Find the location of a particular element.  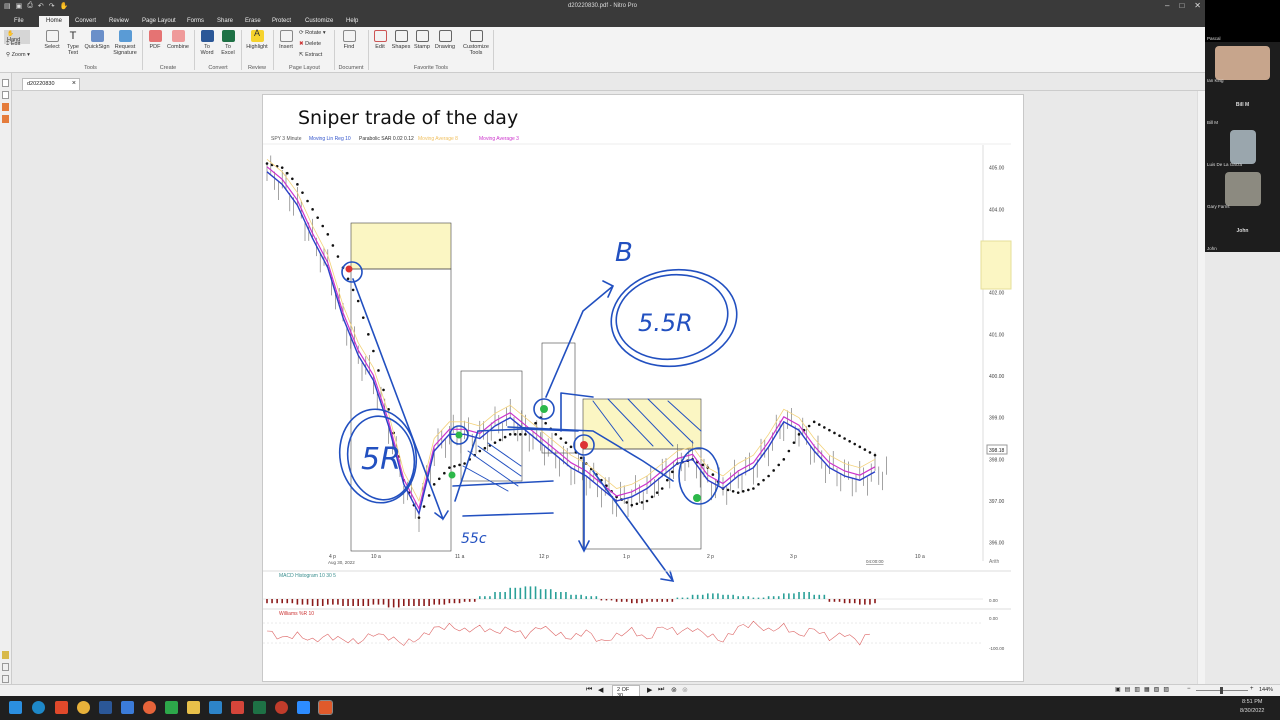

status-bar: ⏮ ◀ 2 OF 30 ▶ ⏭ ⊚ ⊚ ▣▤▥▦▧▨ − + 144% is located at coordinates (640, 692).